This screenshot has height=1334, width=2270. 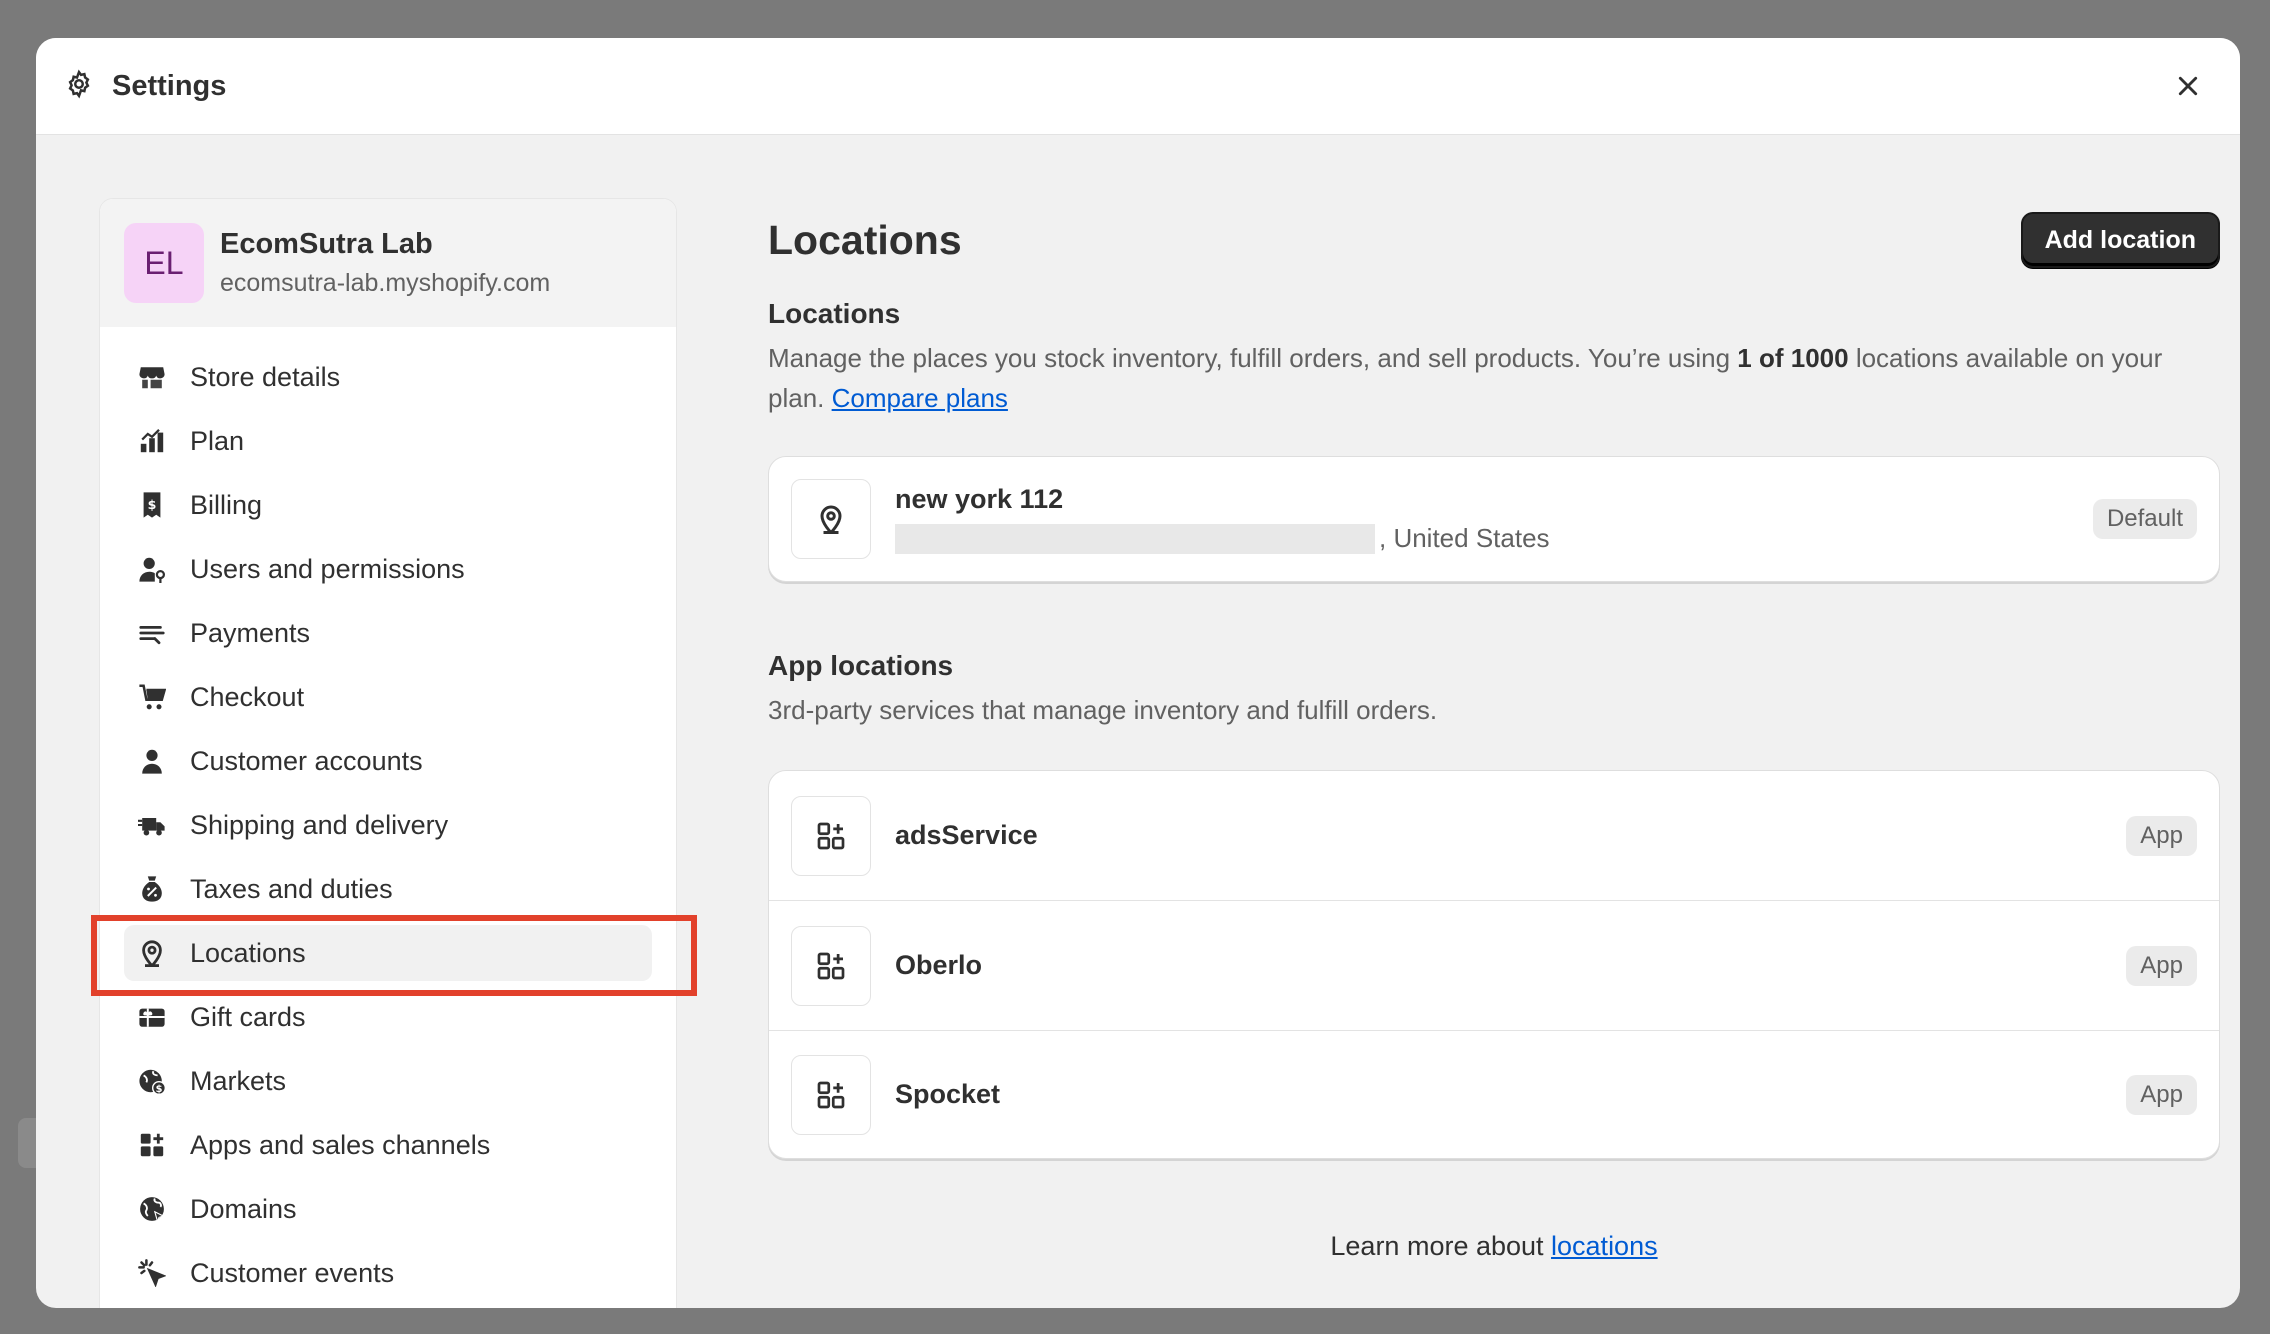 I want to click on sidebar-item-taxes-and-duties: Taxes and duties, so click(x=388, y=889).